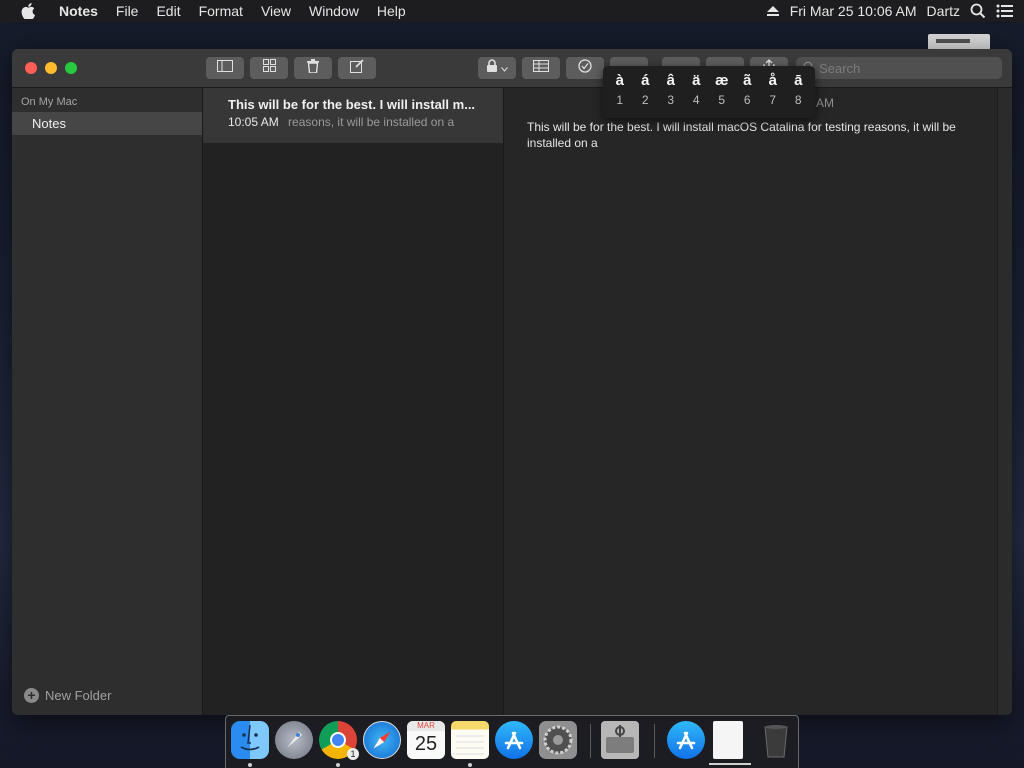 The image size is (1024, 768). Describe the element at coordinates (504, 68) in the screenshot. I see `chevron-down-icon` at that location.